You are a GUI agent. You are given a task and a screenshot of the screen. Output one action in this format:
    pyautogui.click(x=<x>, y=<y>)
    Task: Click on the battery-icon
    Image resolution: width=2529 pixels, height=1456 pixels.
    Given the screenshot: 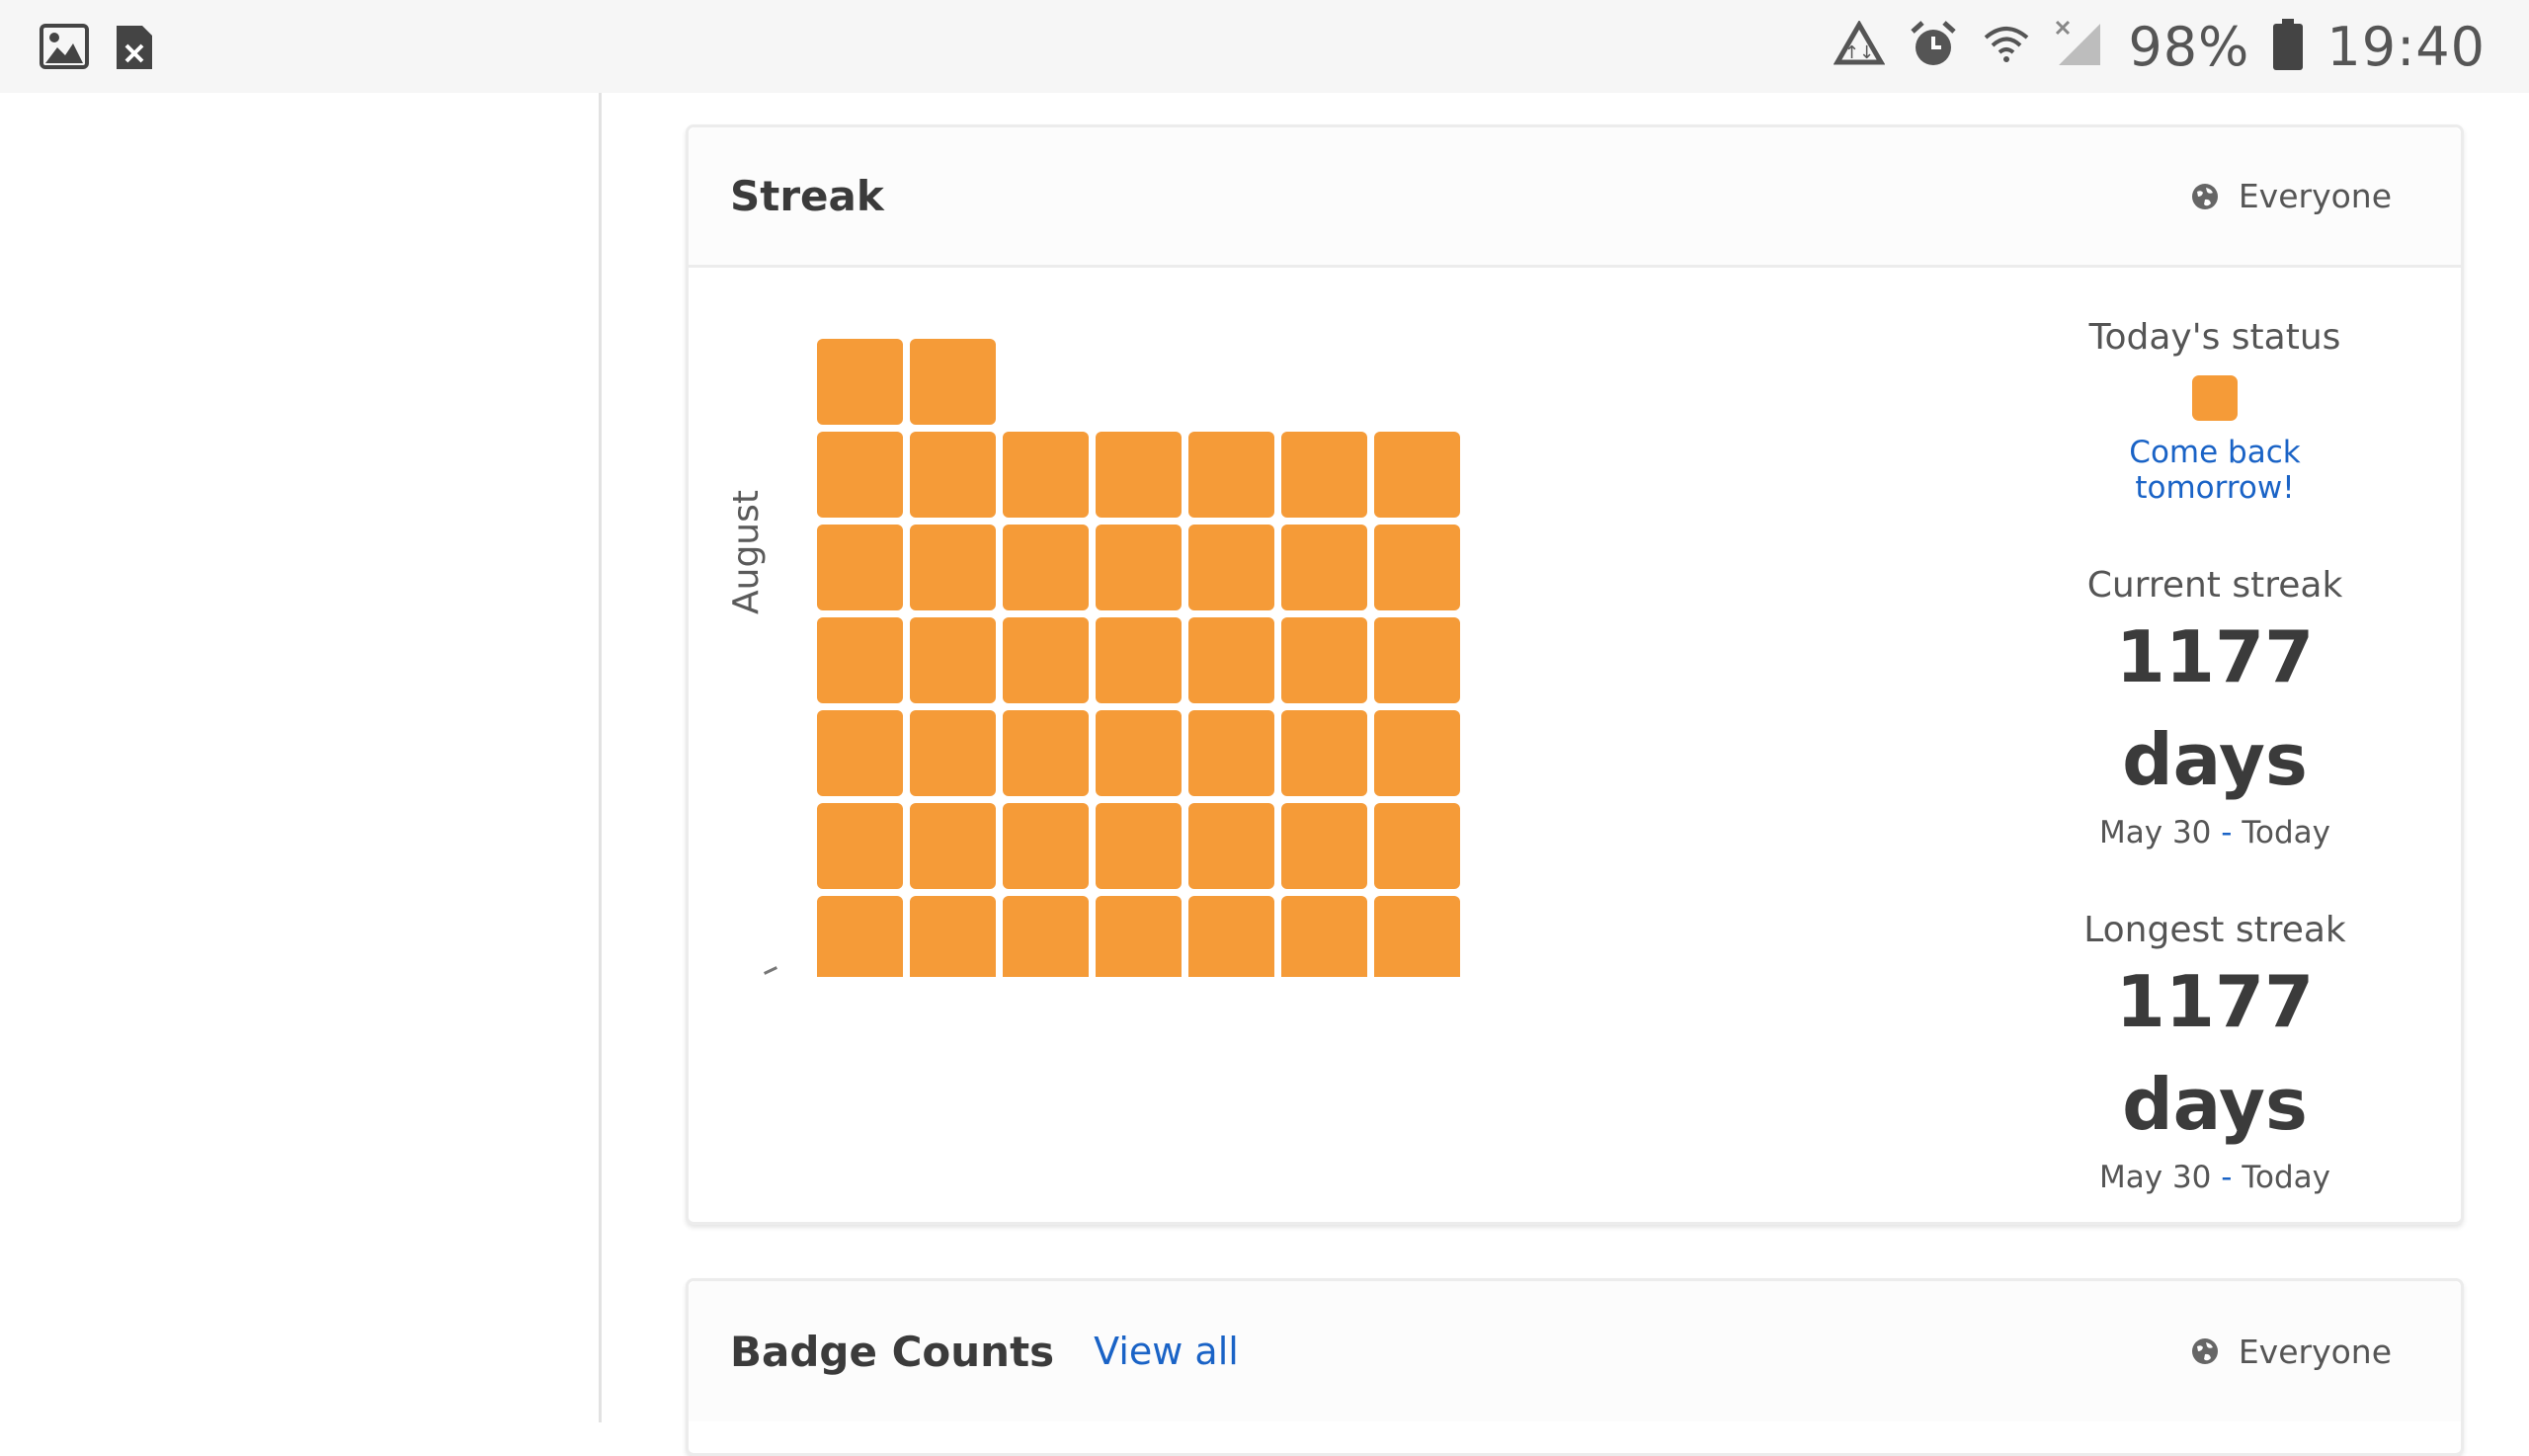 What is the action you would take?
    pyautogui.click(x=2288, y=46)
    